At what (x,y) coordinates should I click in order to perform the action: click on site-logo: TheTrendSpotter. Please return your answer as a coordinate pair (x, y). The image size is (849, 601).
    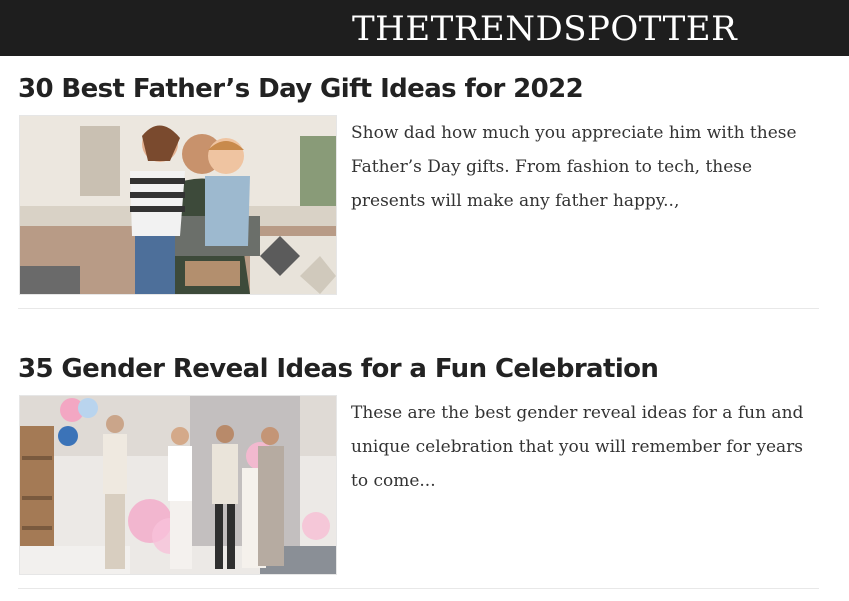
    Looking at the image, I should click on (544, 29).